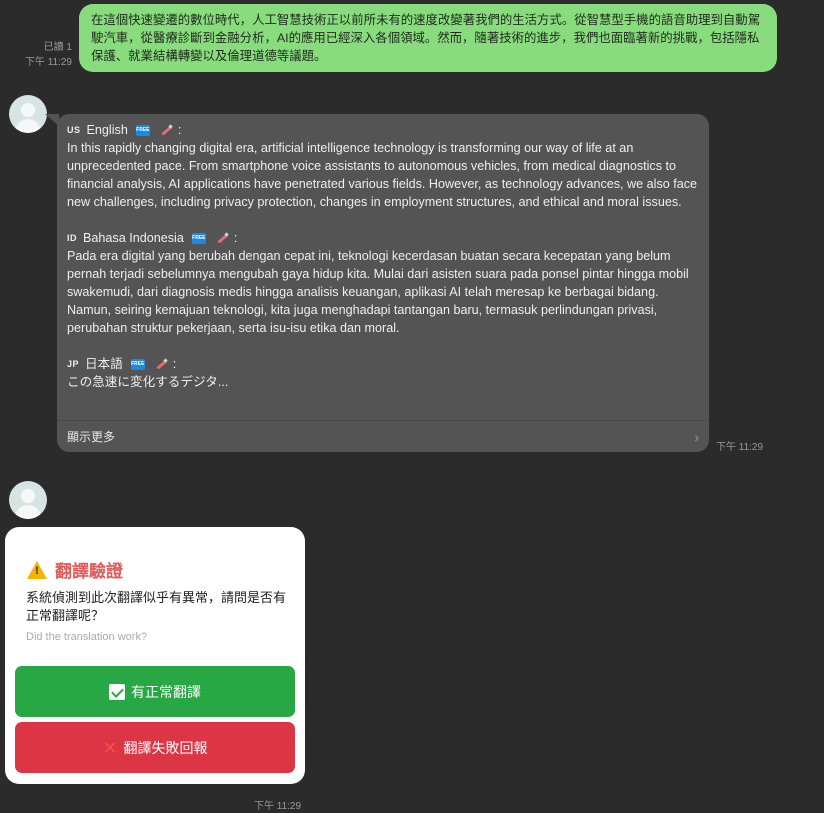 The height and width of the screenshot is (813, 824). Describe the element at coordinates (73, 364) in the screenshot. I see `jp-flag-icon: JP` at that location.